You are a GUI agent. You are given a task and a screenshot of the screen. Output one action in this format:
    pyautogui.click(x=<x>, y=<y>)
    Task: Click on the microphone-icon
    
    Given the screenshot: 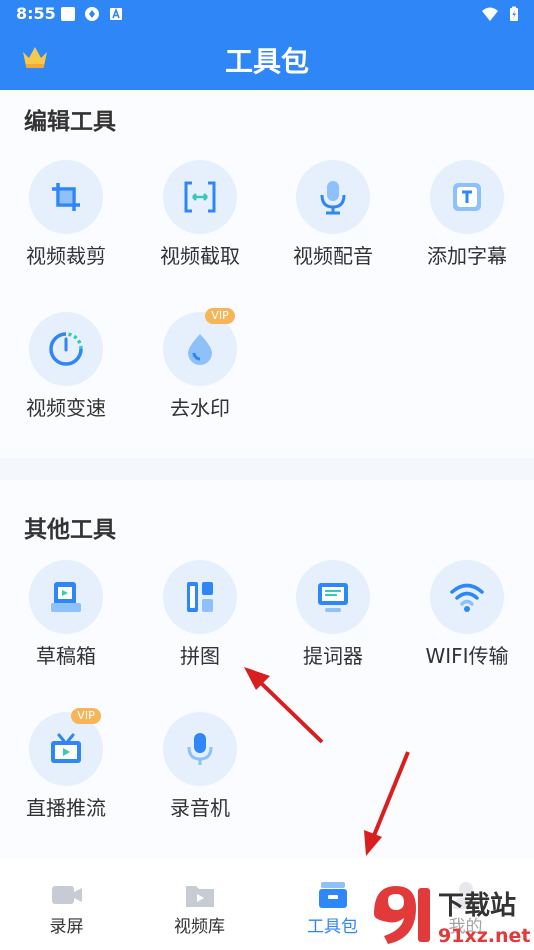 What is the action you would take?
    pyautogui.click(x=333, y=198)
    